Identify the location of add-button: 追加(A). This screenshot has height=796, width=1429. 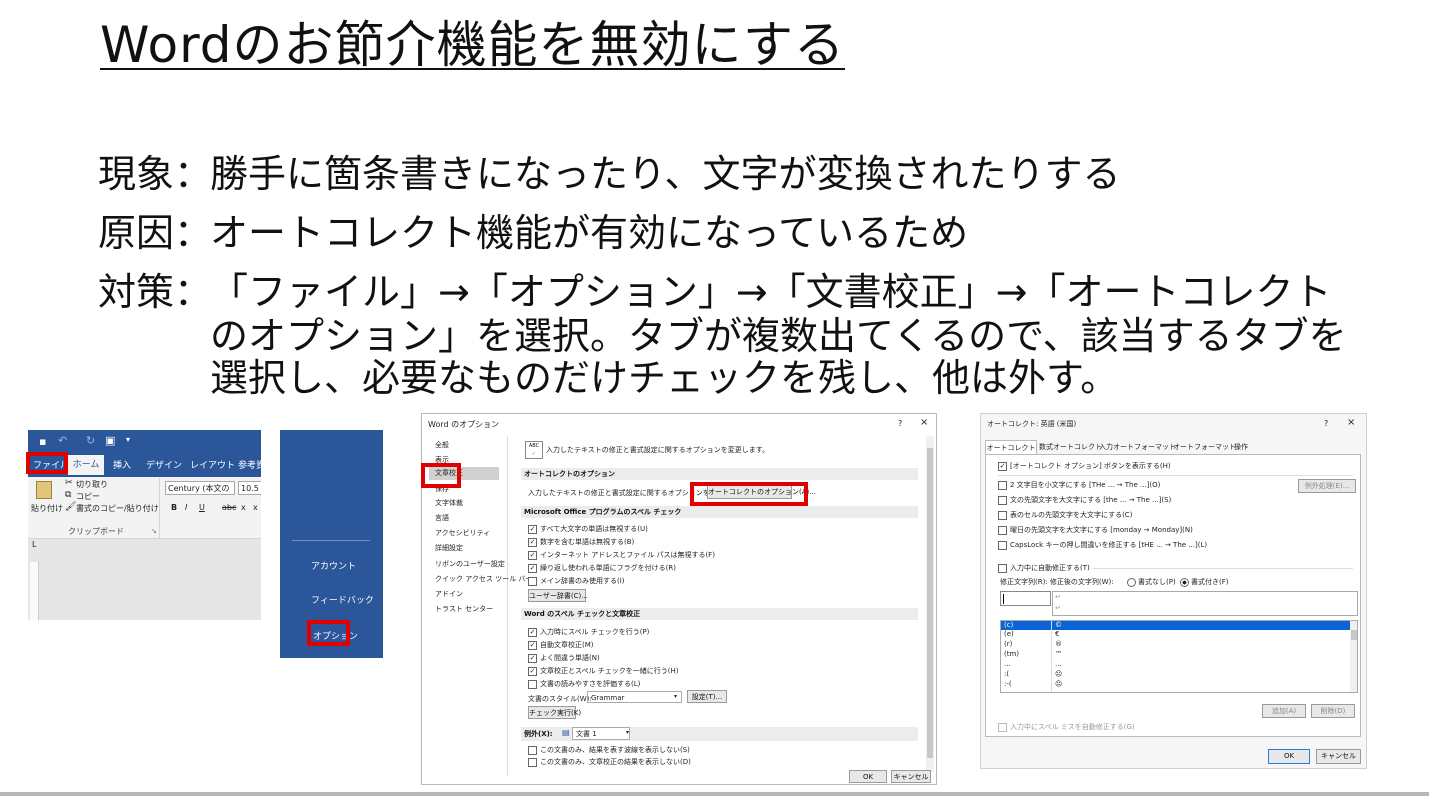
(1284, 711).